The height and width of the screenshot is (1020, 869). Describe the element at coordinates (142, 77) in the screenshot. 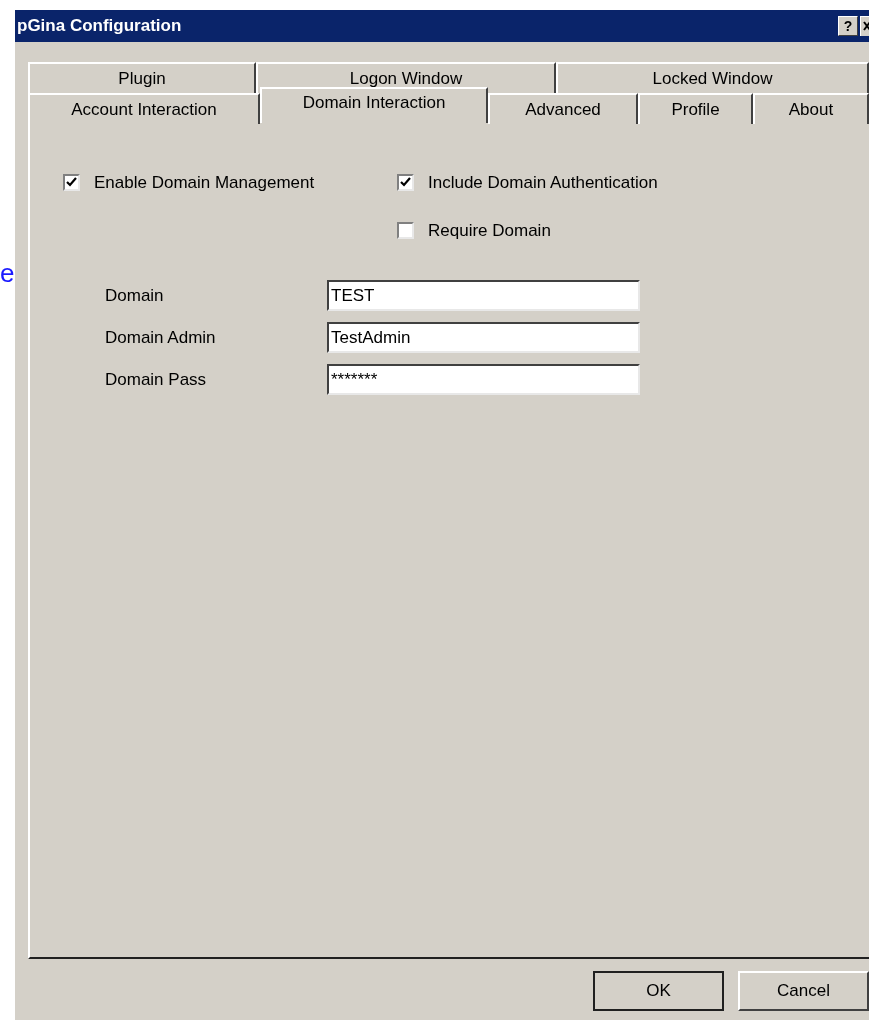

I see `tab: Plugin` at that location.